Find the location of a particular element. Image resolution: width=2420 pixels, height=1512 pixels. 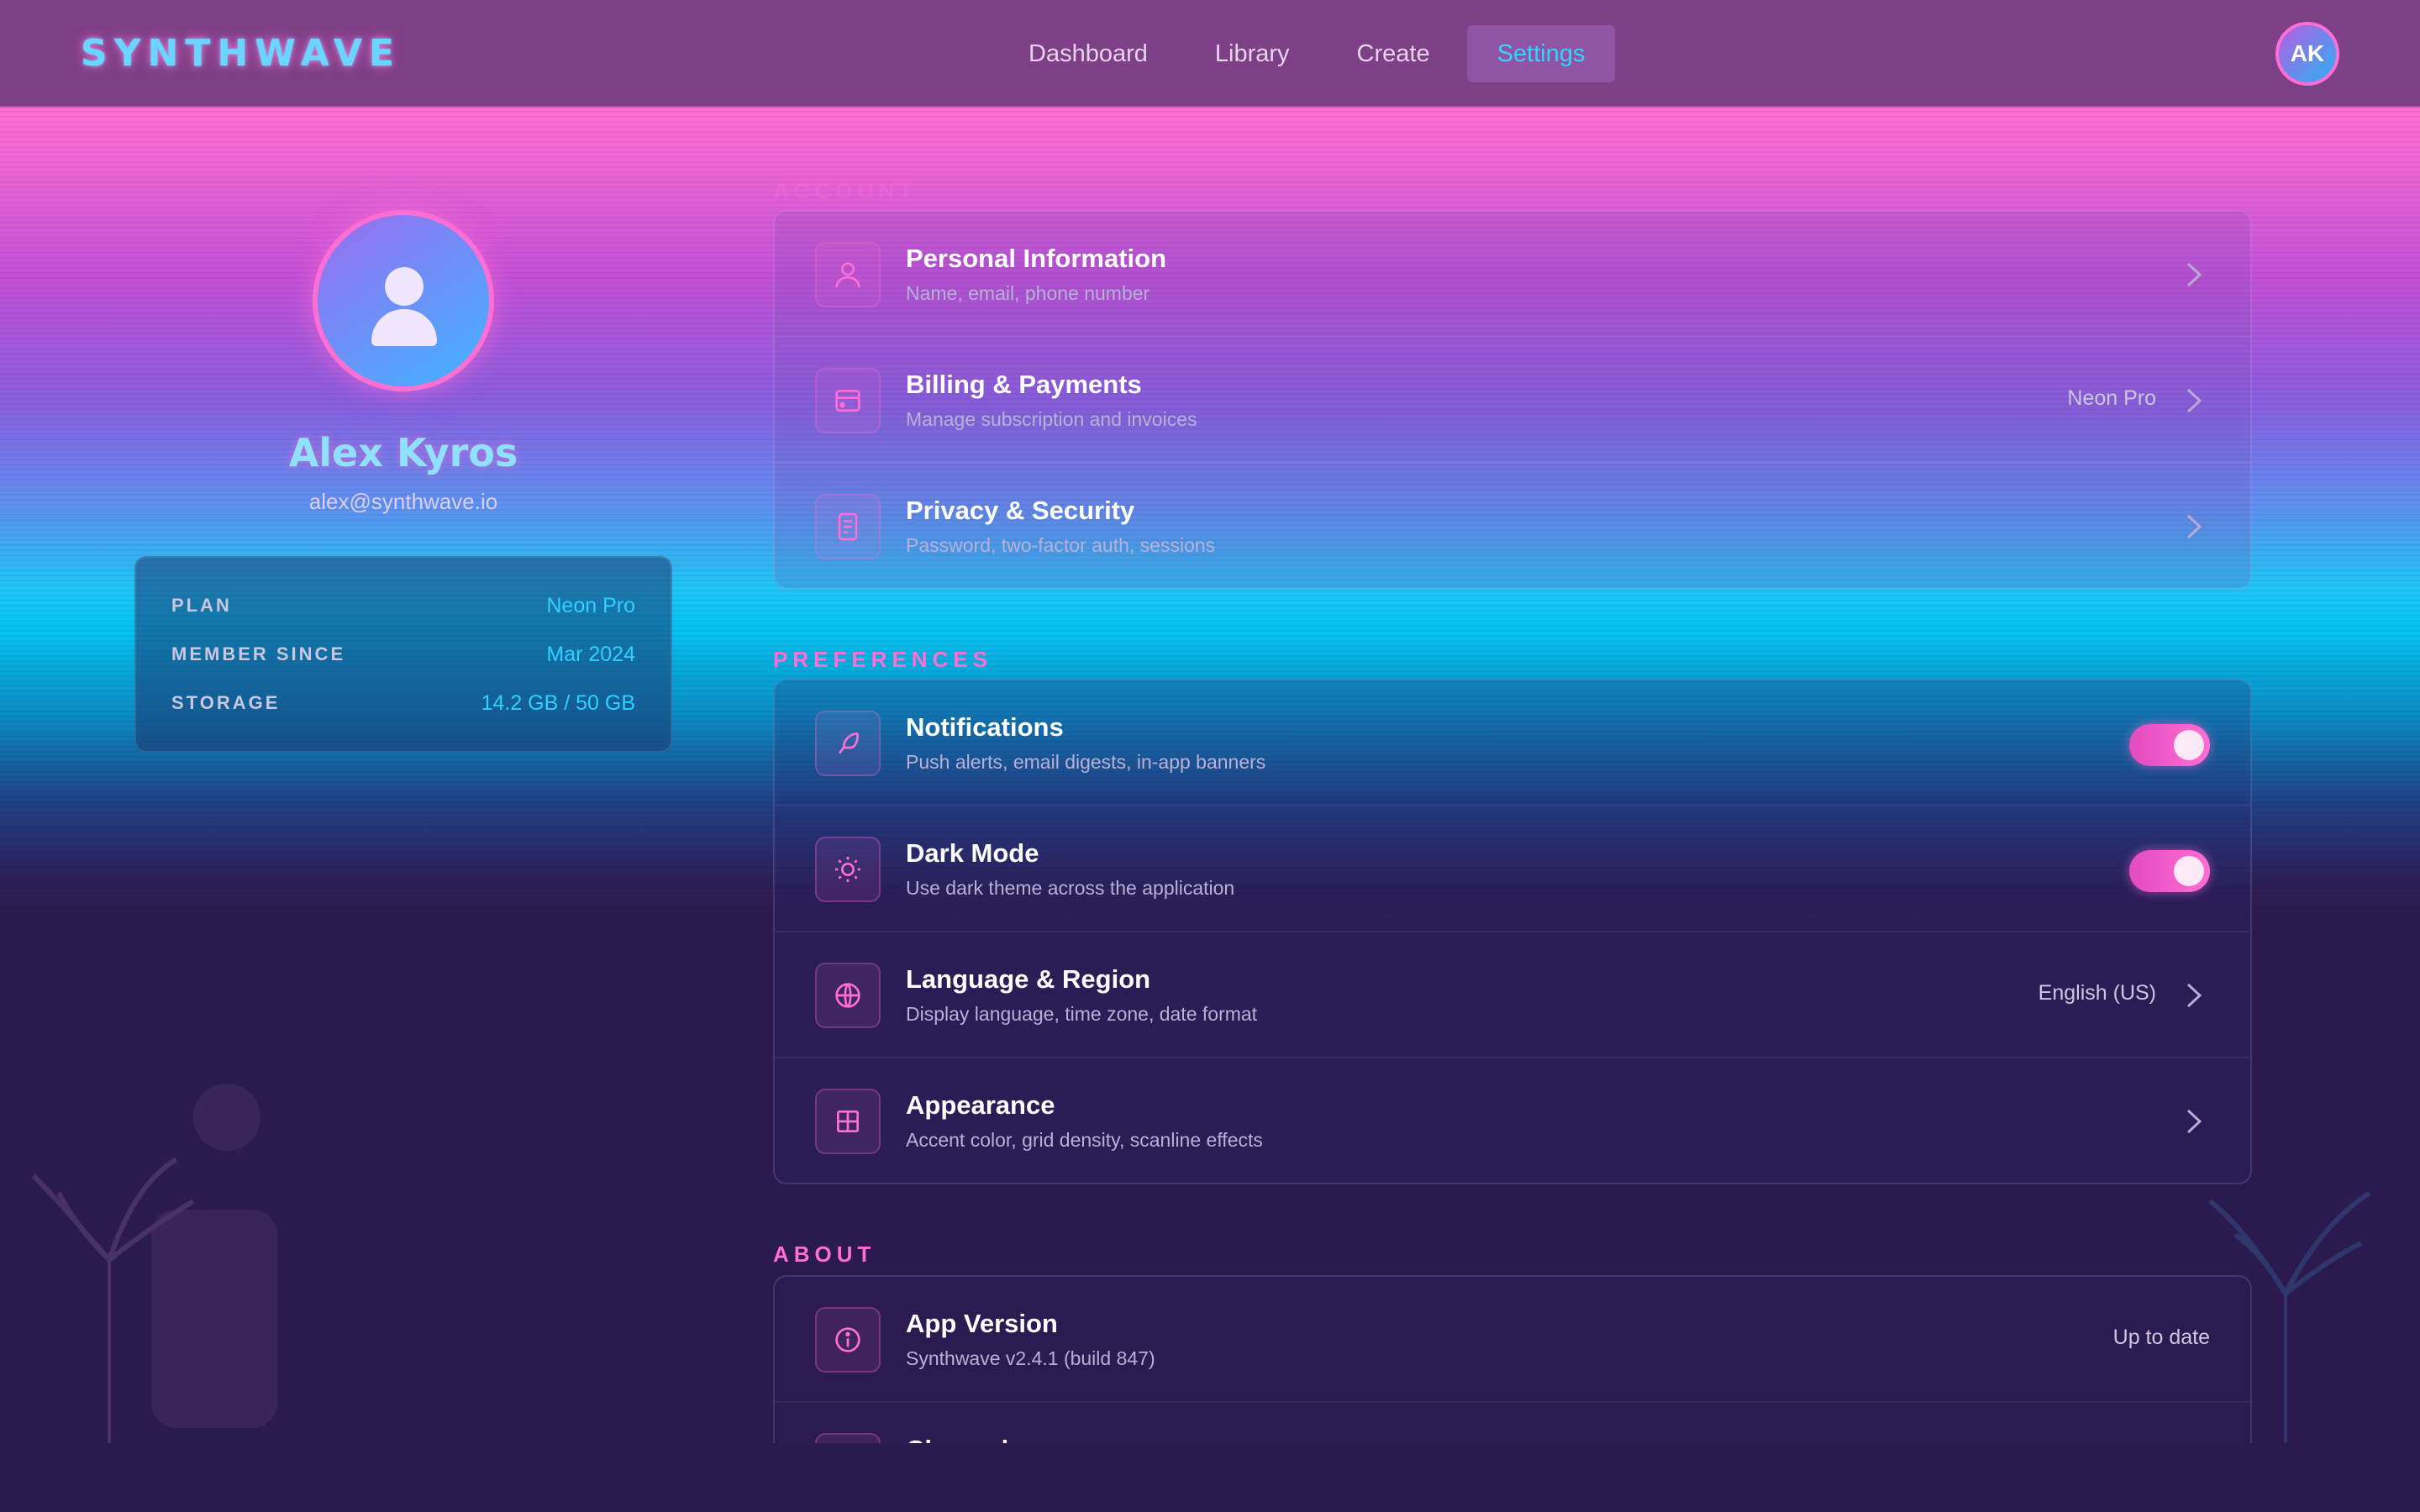

tab-library: Library is located at coordinates (1253, 53).